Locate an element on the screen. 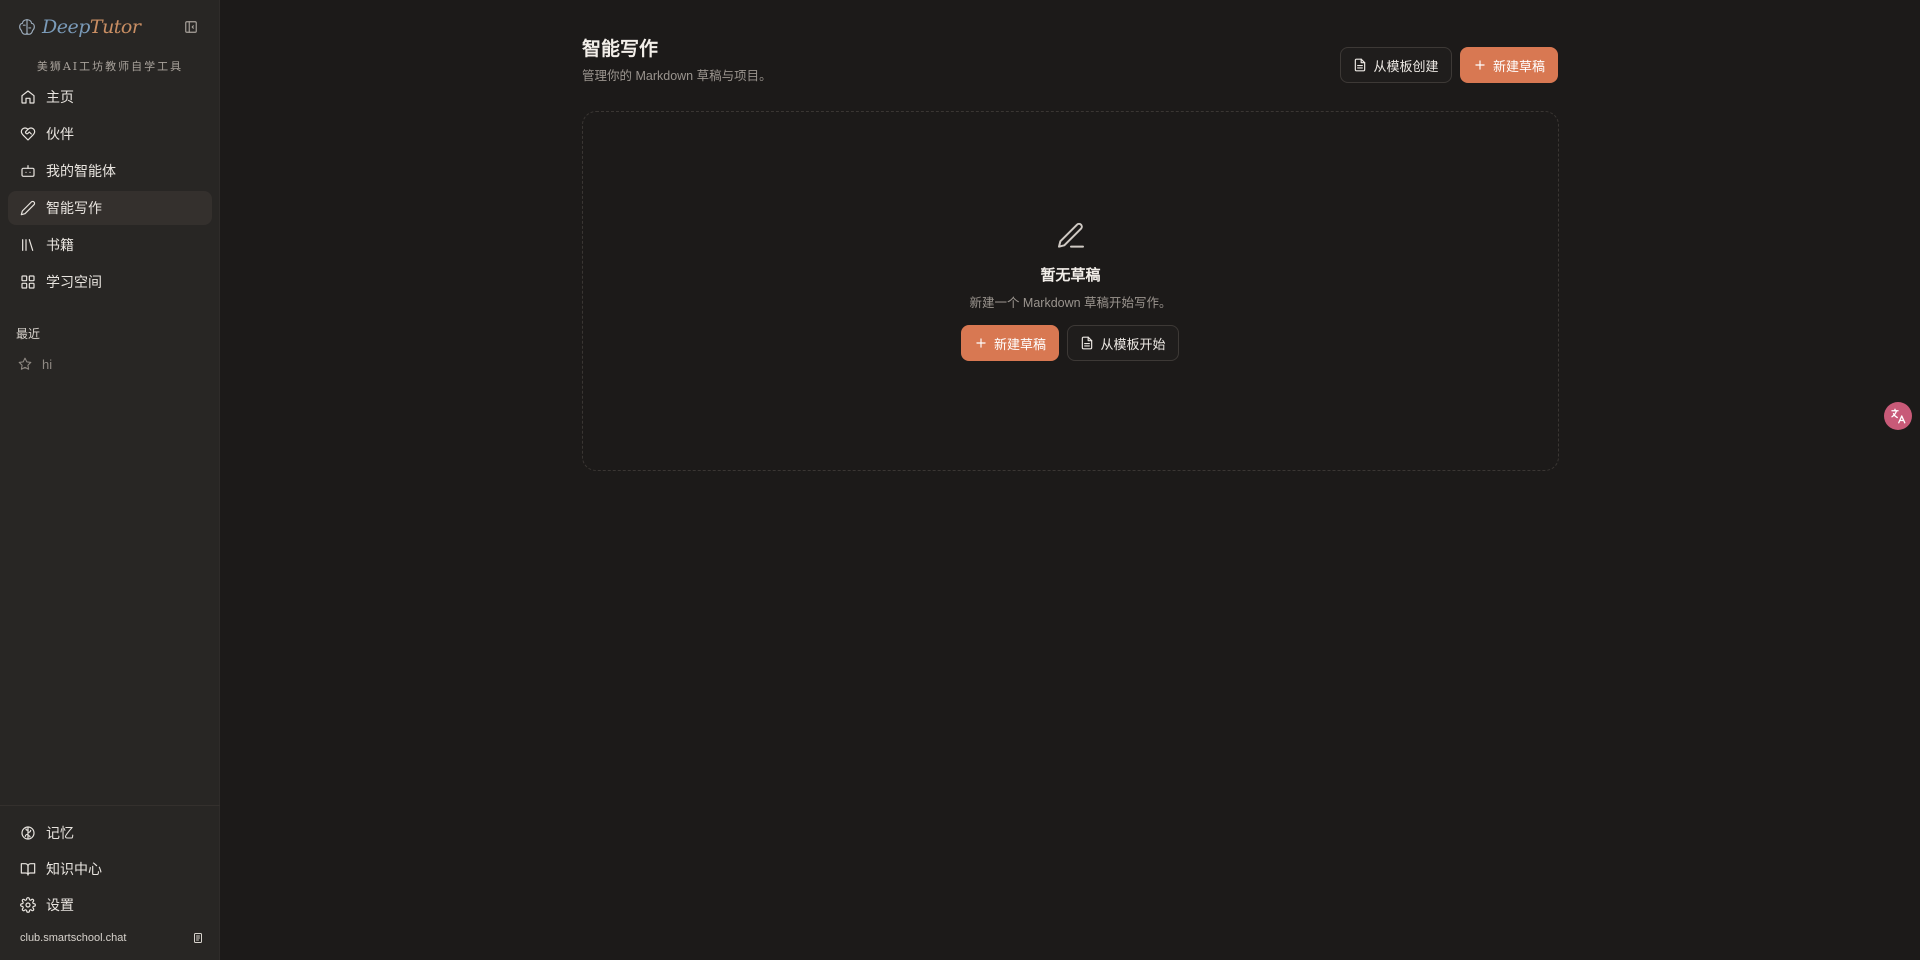  sidebar-item-smart-writing: 智能写作 is located at coordinates (110, 208).